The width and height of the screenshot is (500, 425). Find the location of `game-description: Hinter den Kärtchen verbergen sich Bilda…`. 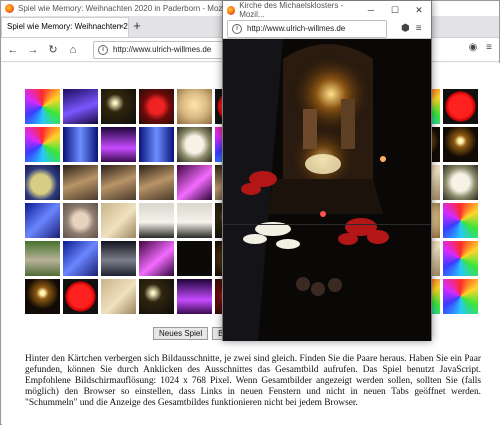

game-description: Hinter den Kärtchen verbergen sich Bilda… is located at coordinates (253, 381).